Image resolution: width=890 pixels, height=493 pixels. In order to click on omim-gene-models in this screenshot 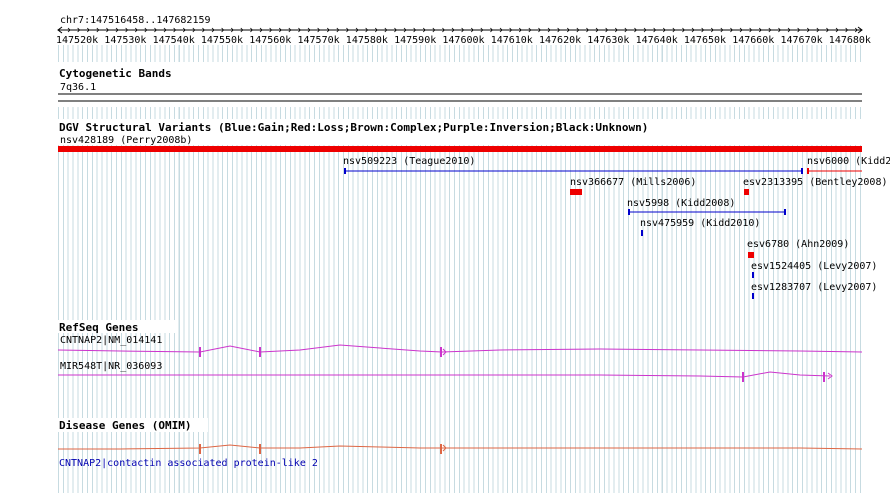, I will do `click(460, 449)`.